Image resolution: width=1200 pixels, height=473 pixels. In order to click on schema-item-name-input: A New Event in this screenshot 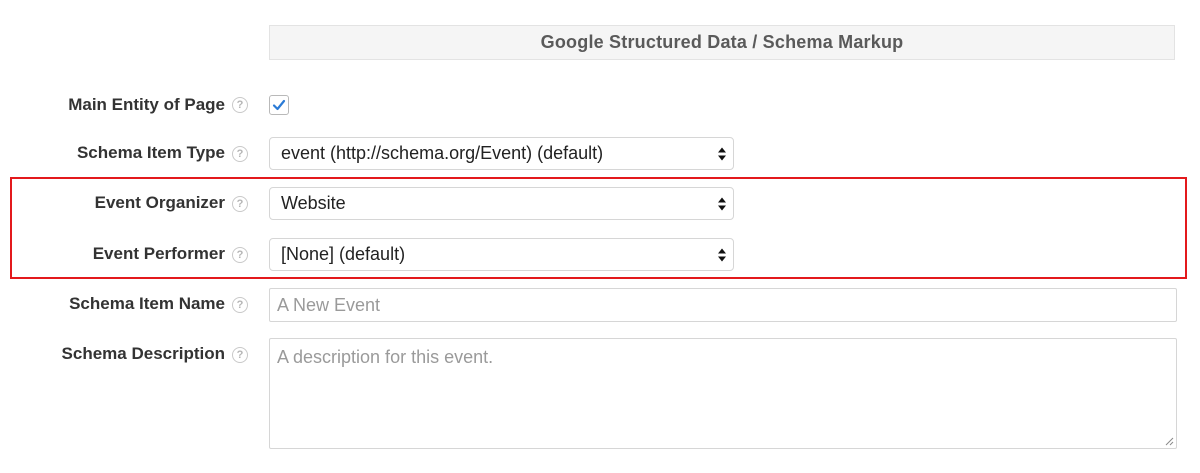, I will do `click(723, 305)`.